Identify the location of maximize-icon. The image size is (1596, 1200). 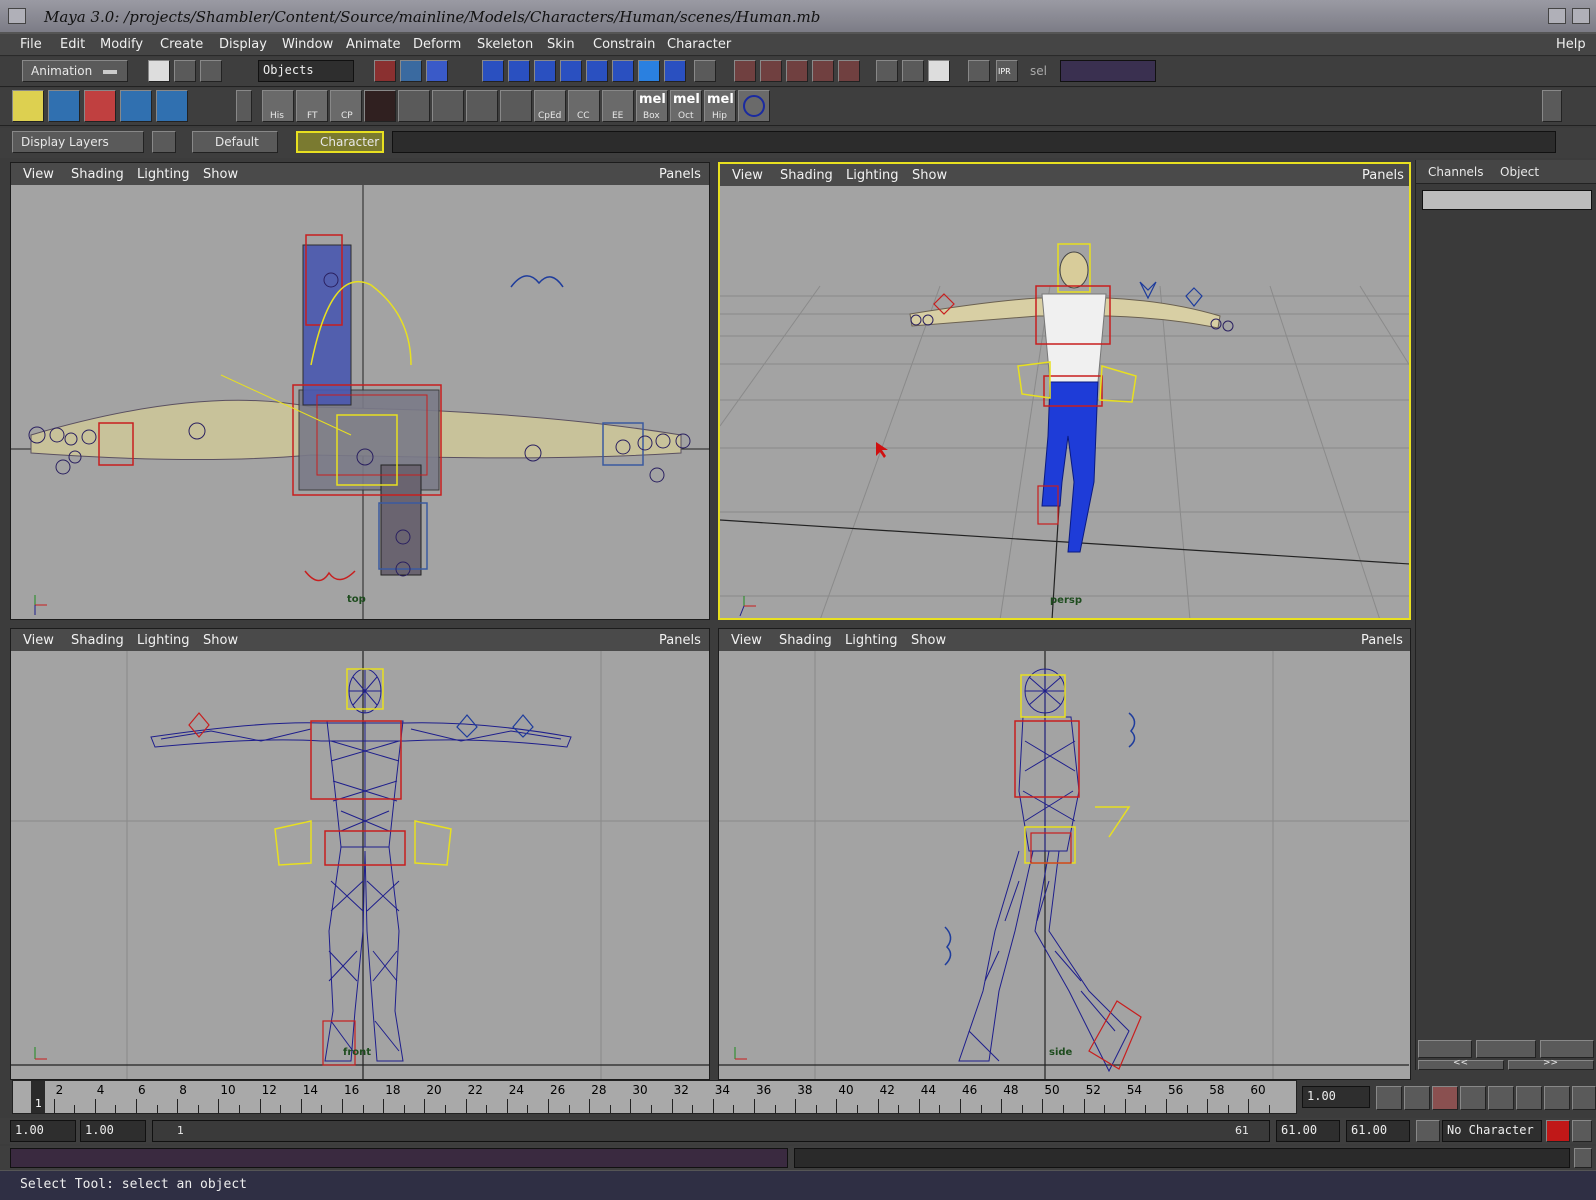
(1581, 16).